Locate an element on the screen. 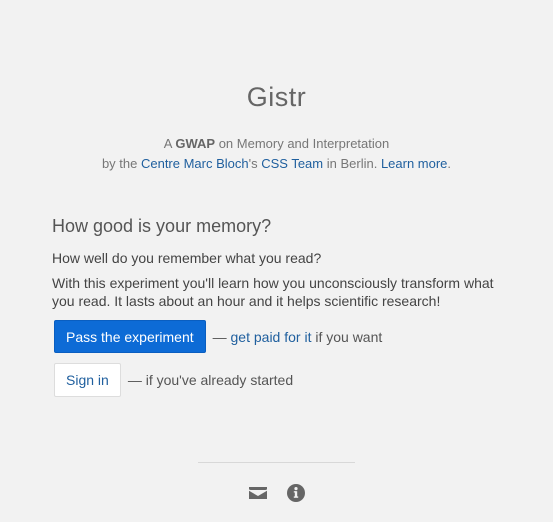 The image size is (553, 522). pass-experiment-button: Pass the experiment is located at coordinates (130, 336).